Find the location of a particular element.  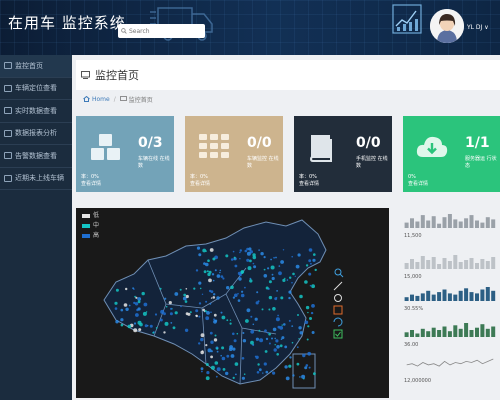

sidebar-item-offline-vehicles: 近期未上线车辆 is located at coordinates (36, 179).